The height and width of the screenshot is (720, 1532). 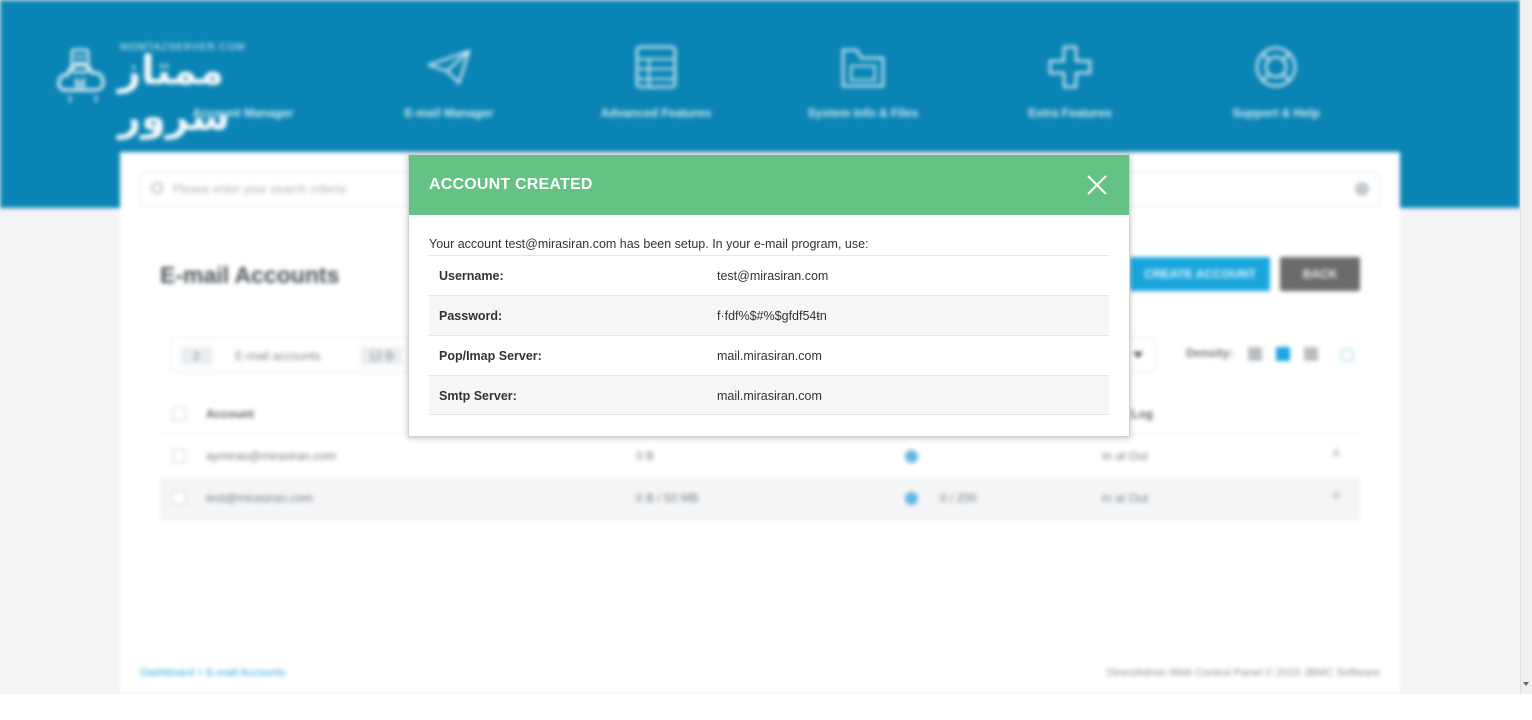 I want to click on bottom-strip, so click(x=766, y=707).